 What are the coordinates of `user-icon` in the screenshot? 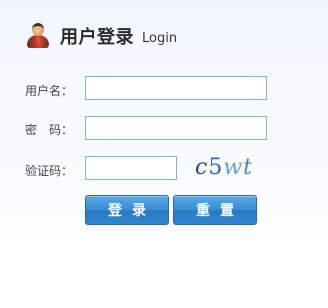 It's located at (38, 36).